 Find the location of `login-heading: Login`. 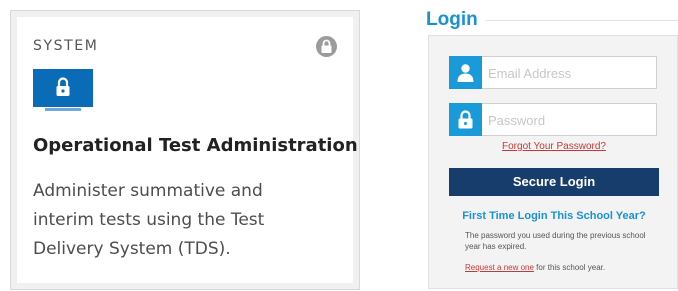

login-heading: Login is located at coordinates (452, 19).